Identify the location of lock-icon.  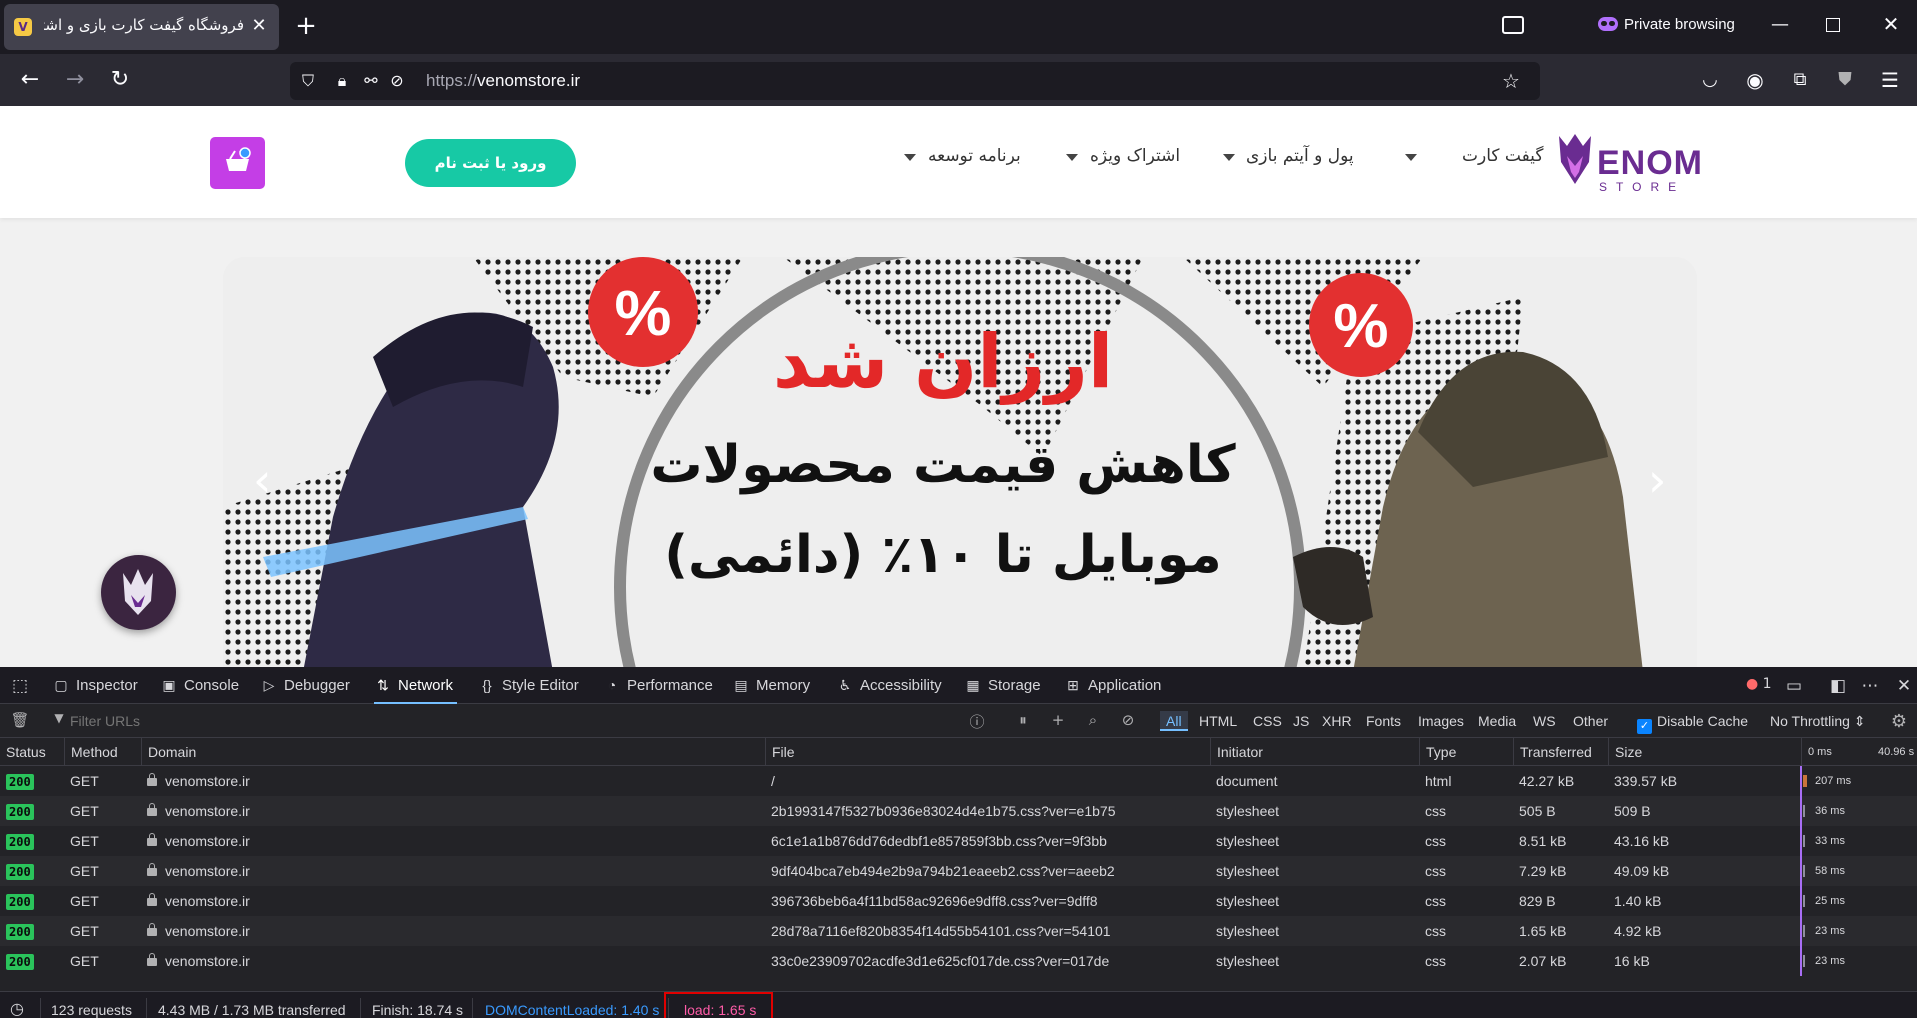
(152, 779).